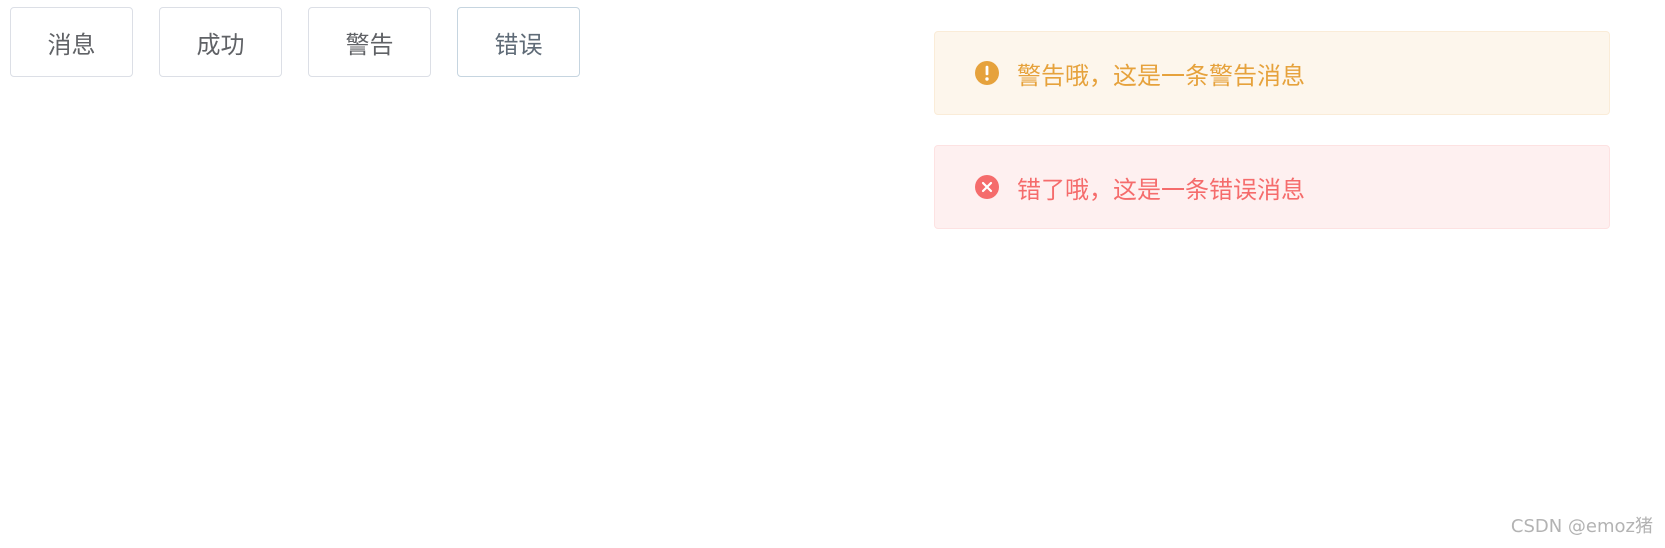 The height and width of the screenshot is (548, 1665). I want to click on error-message: 错了哦，这是一条错误消息, so click(1272, 187).